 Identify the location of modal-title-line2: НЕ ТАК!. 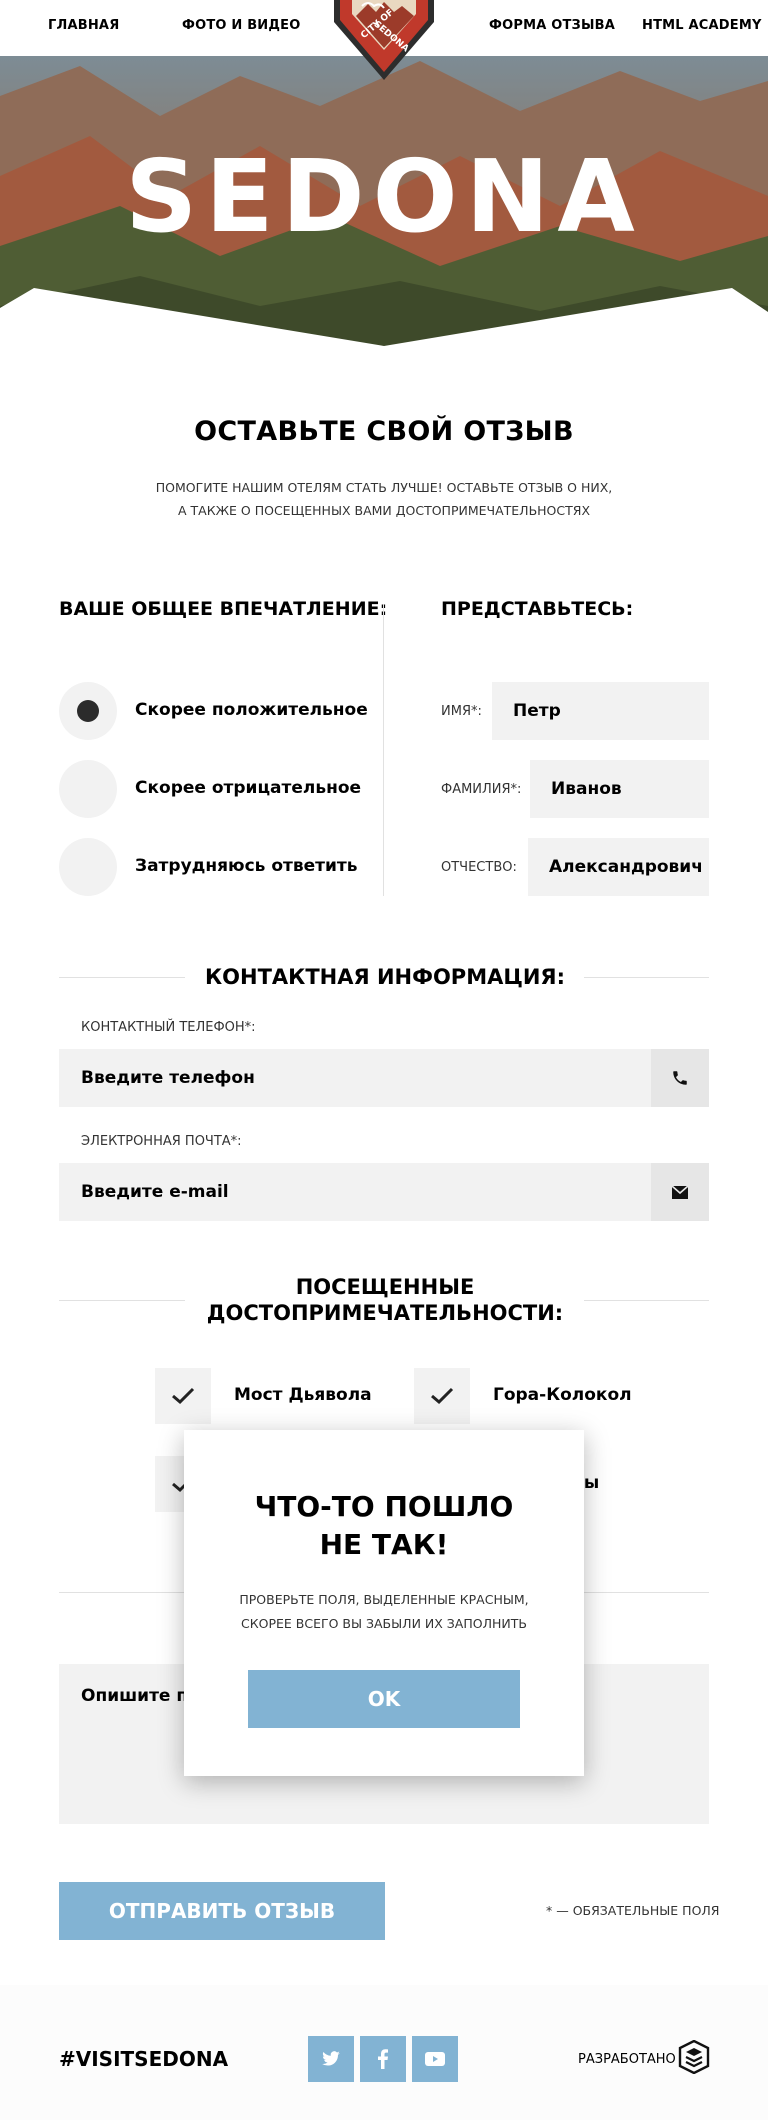
(384, 1544).